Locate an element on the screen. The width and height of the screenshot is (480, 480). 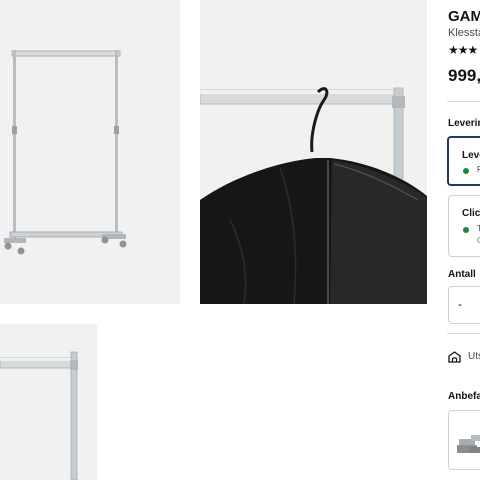
product-image-rail-detail is located at coordinates (48, 402).